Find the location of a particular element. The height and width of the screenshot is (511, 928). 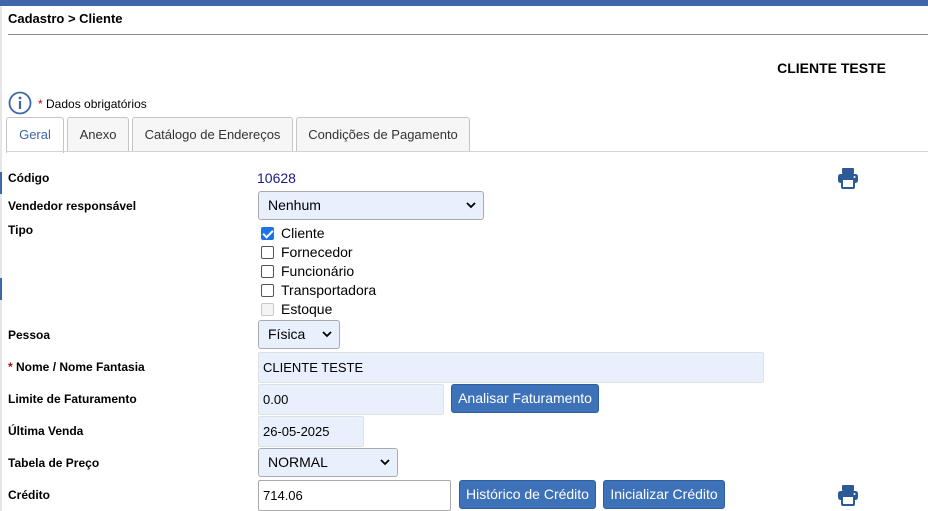

codigo-label: Código is located at coordinates (29, 178).